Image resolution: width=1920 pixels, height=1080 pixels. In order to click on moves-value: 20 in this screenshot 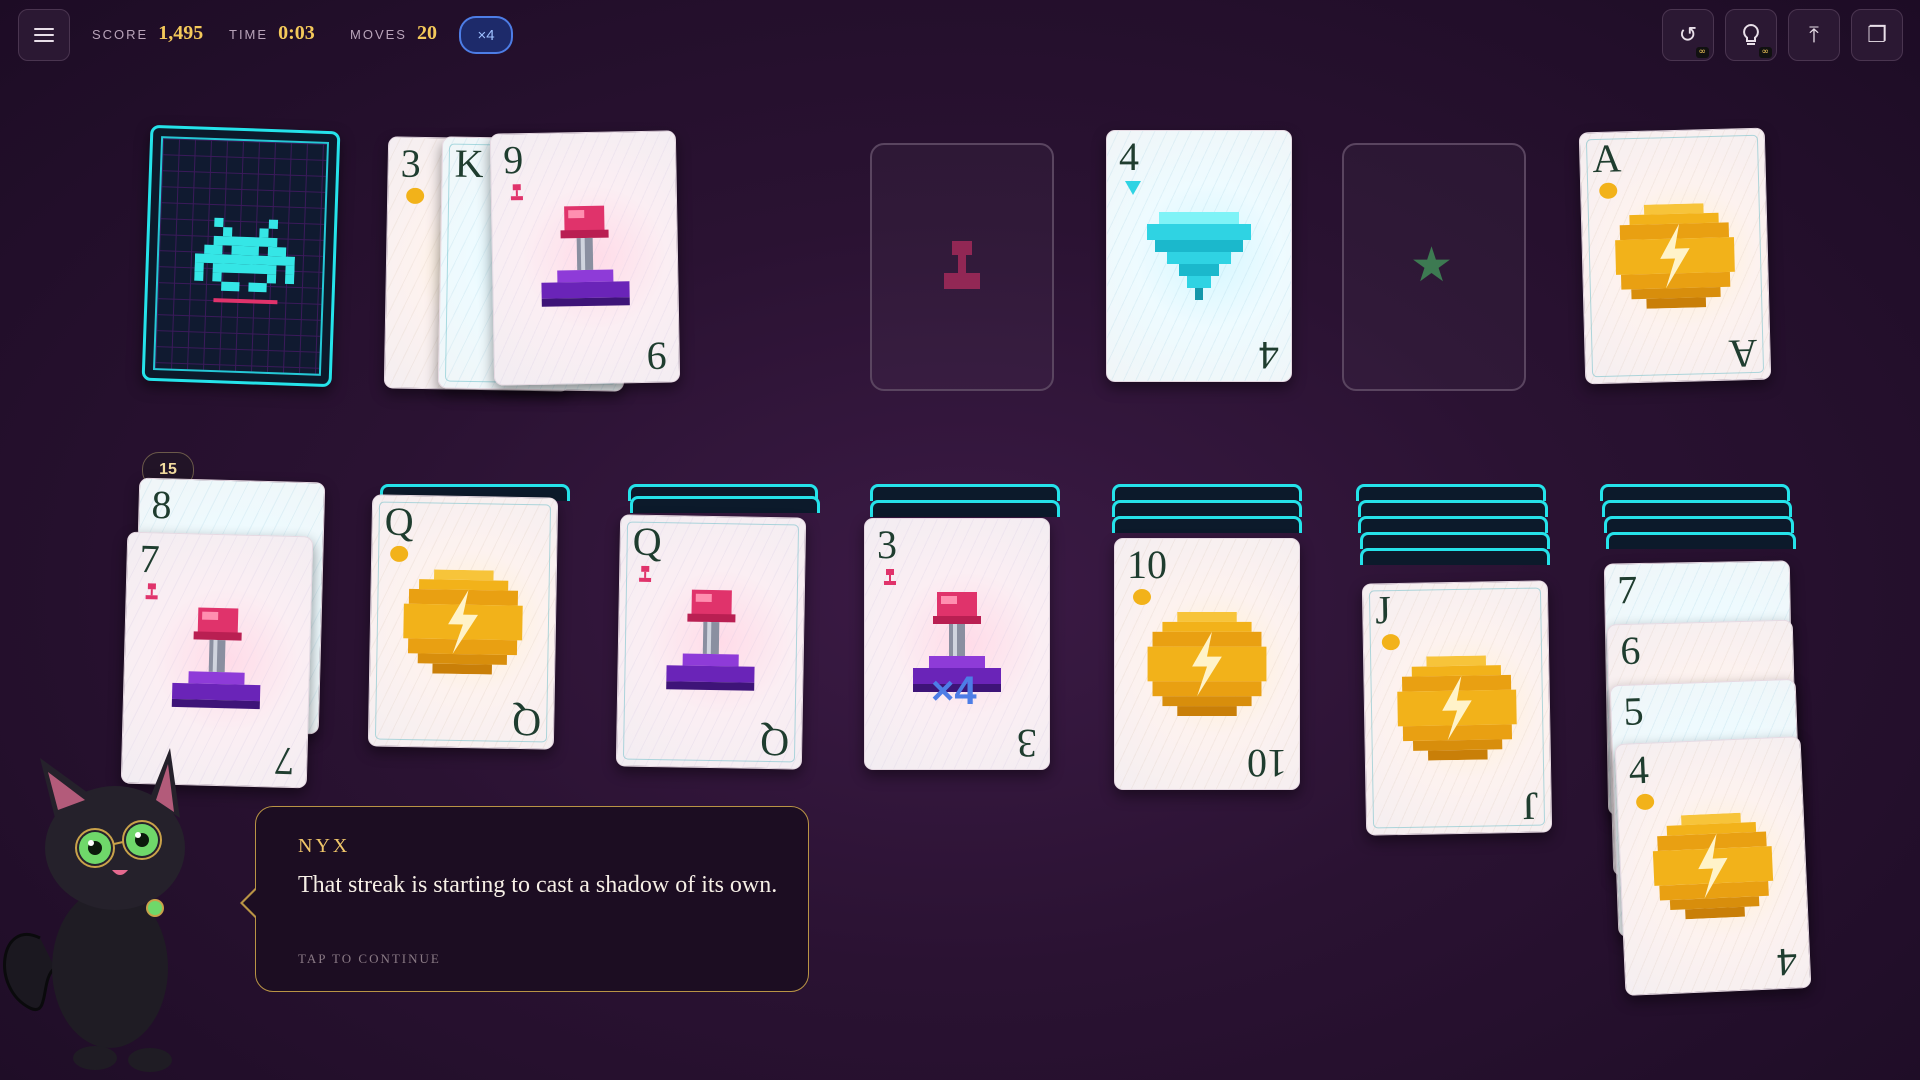, I will do `click(426, 33)`.